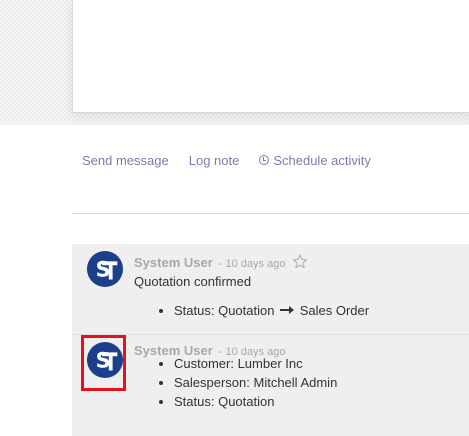 This screenshot has width=469, height=436. Describe the element at coordinates (194, 310) in the screenshot. I see `tracking-field: Status:` at that location.